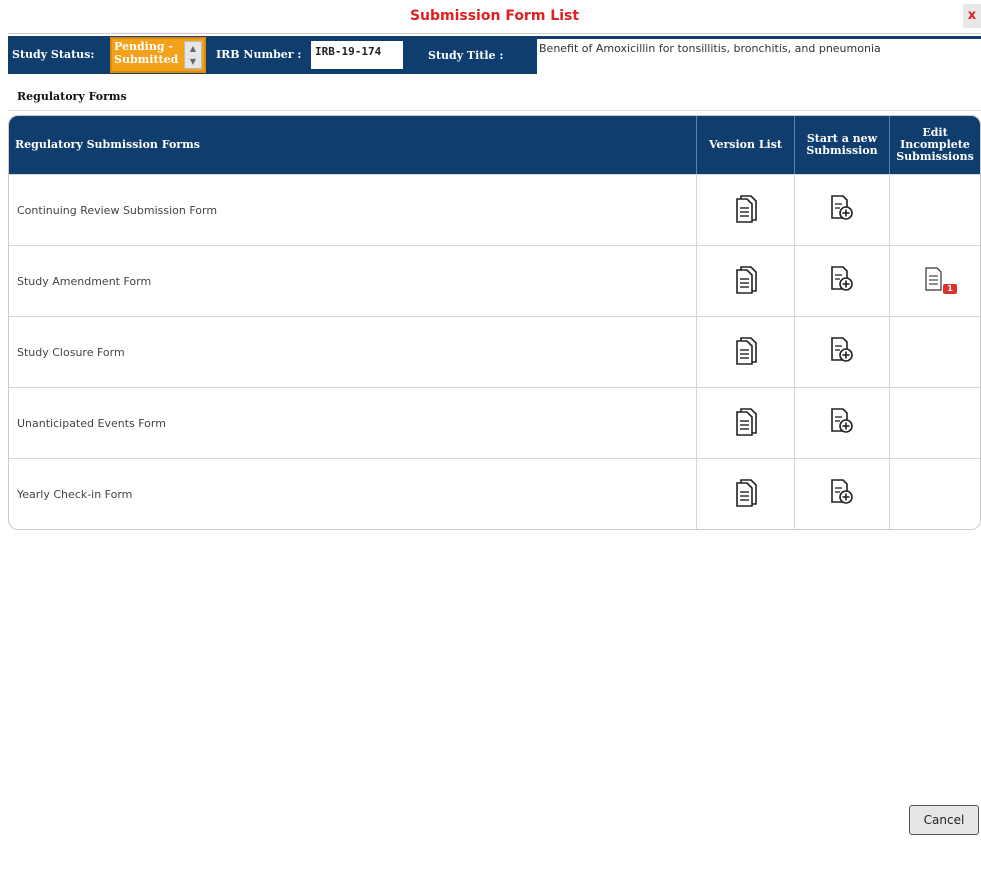 This screenshot has width=981, height=871. What do you see at coordinates (72, 96) in the screenshot?
I see `section-heading: Regulatory Forms` at bounding box center [72, 96].